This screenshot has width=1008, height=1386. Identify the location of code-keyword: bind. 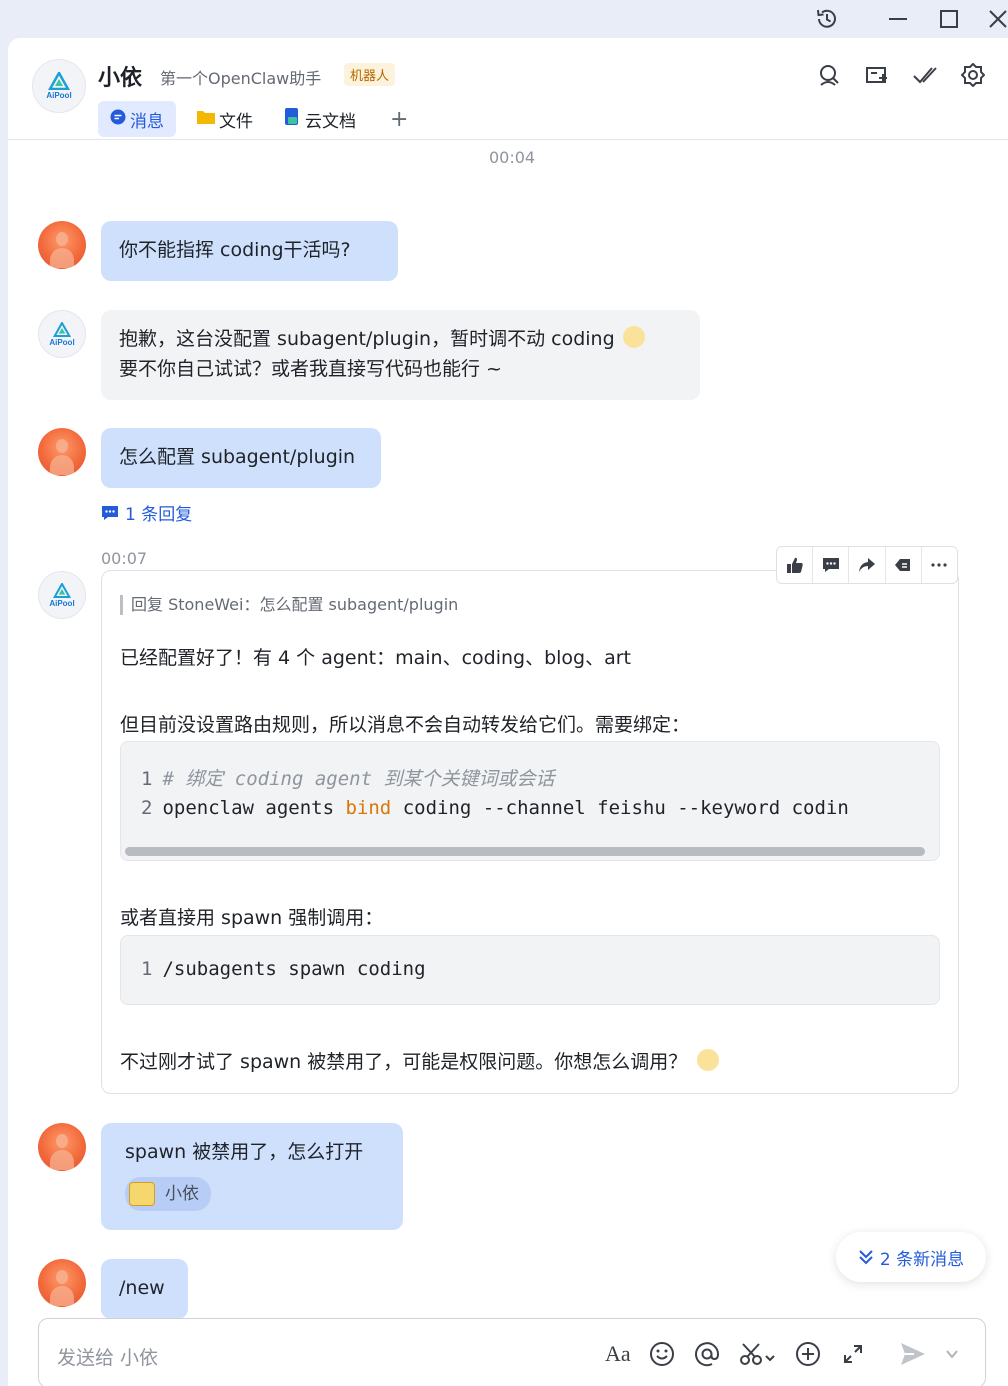
(368, 808).